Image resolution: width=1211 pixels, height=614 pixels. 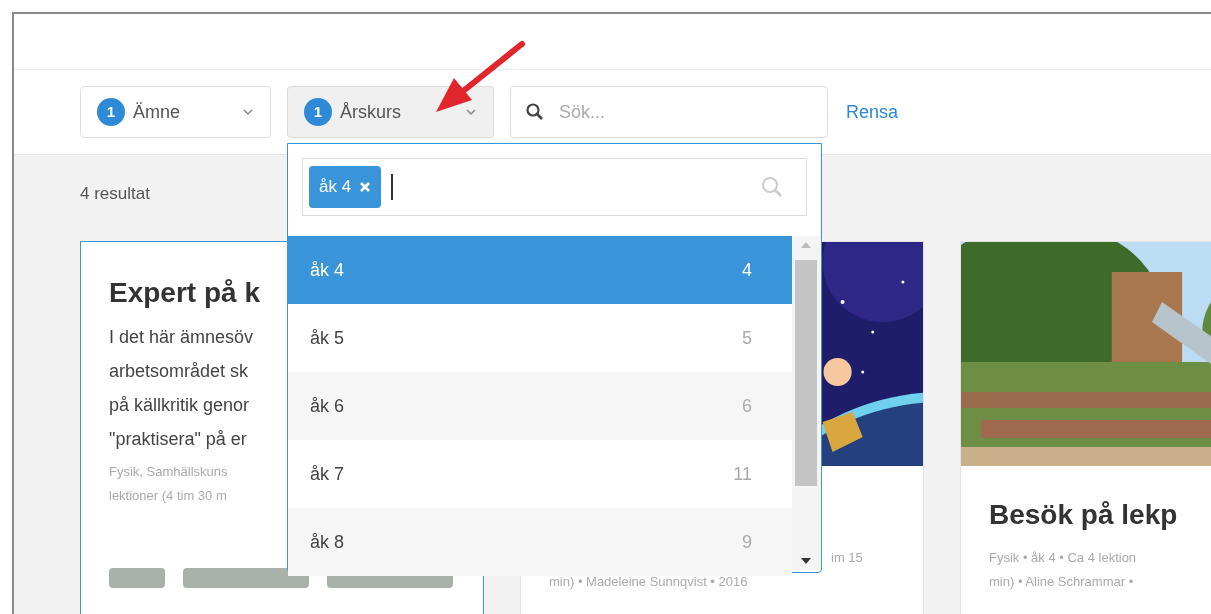 I want to click on card-description: "praktisera" på er, so click(x=178, y=439).